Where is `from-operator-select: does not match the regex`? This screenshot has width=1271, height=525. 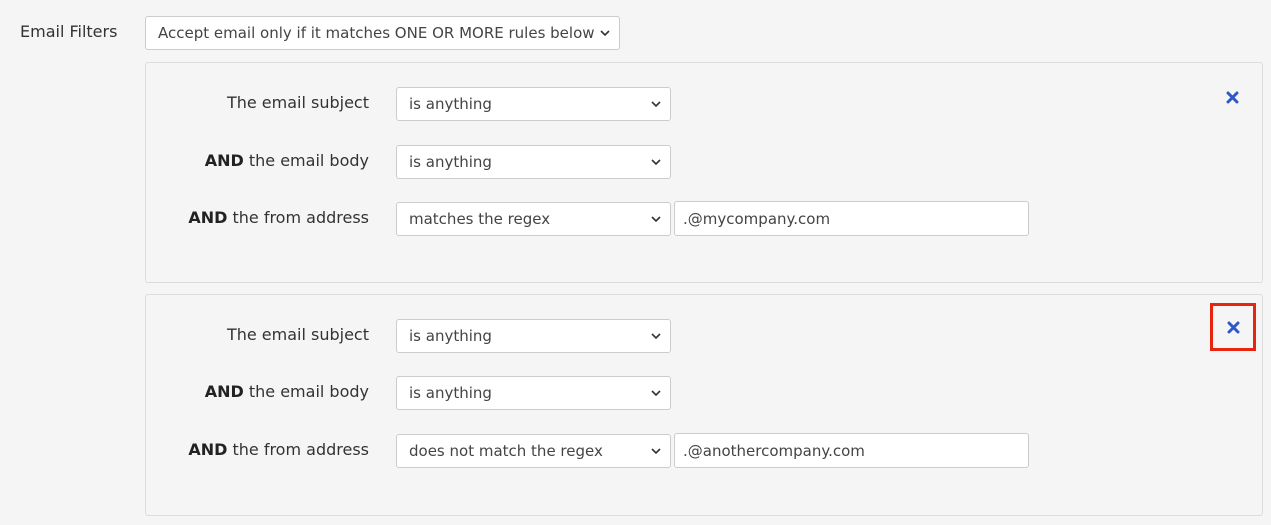
from-operator-select: does not match the regex is located at coordinates (533, 451).